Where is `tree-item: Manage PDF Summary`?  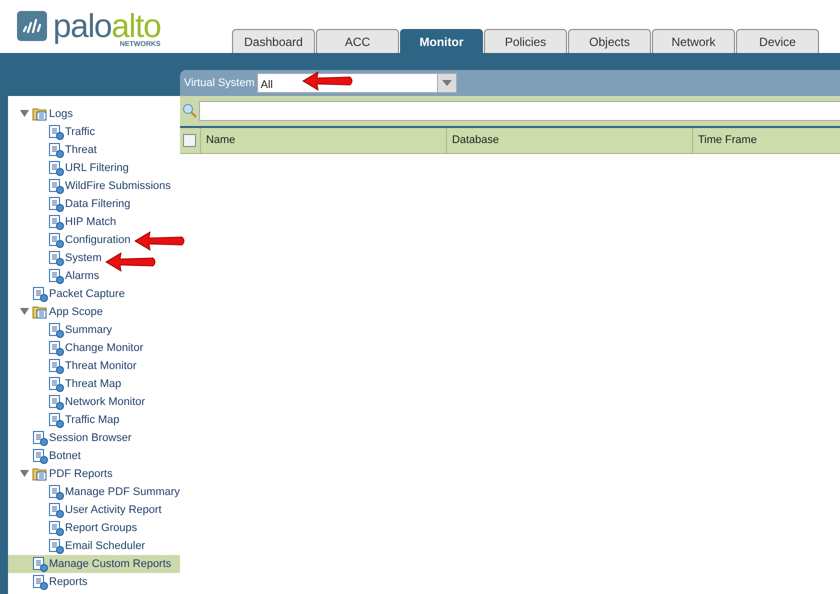 tree-item: Manage PDF Summary is located at coordinates (106, 492).